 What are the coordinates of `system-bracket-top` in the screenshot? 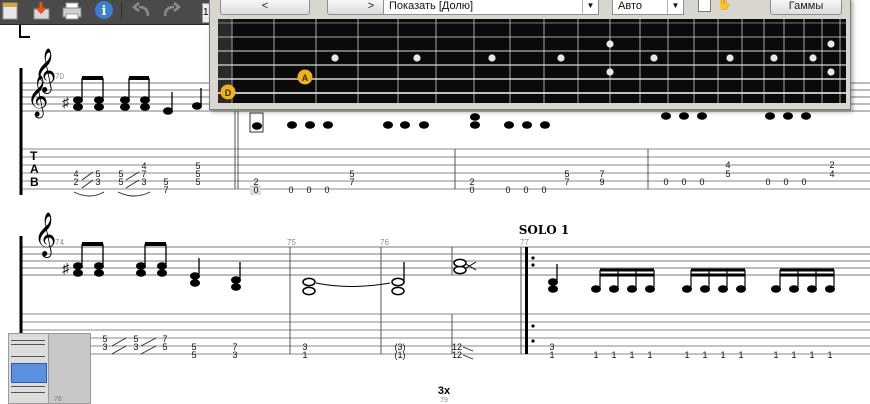 It's located at (24, 31).